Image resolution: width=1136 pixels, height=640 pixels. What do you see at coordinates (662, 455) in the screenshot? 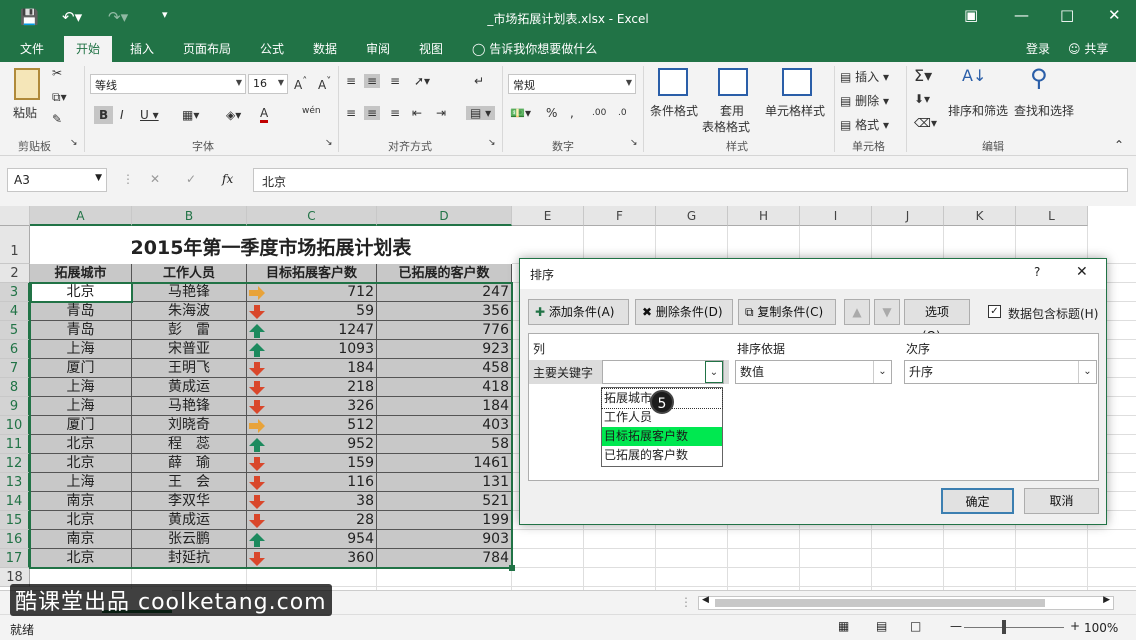
I see `dropdown-option: 已拓展的客户数` at bounding box center [662, 455].